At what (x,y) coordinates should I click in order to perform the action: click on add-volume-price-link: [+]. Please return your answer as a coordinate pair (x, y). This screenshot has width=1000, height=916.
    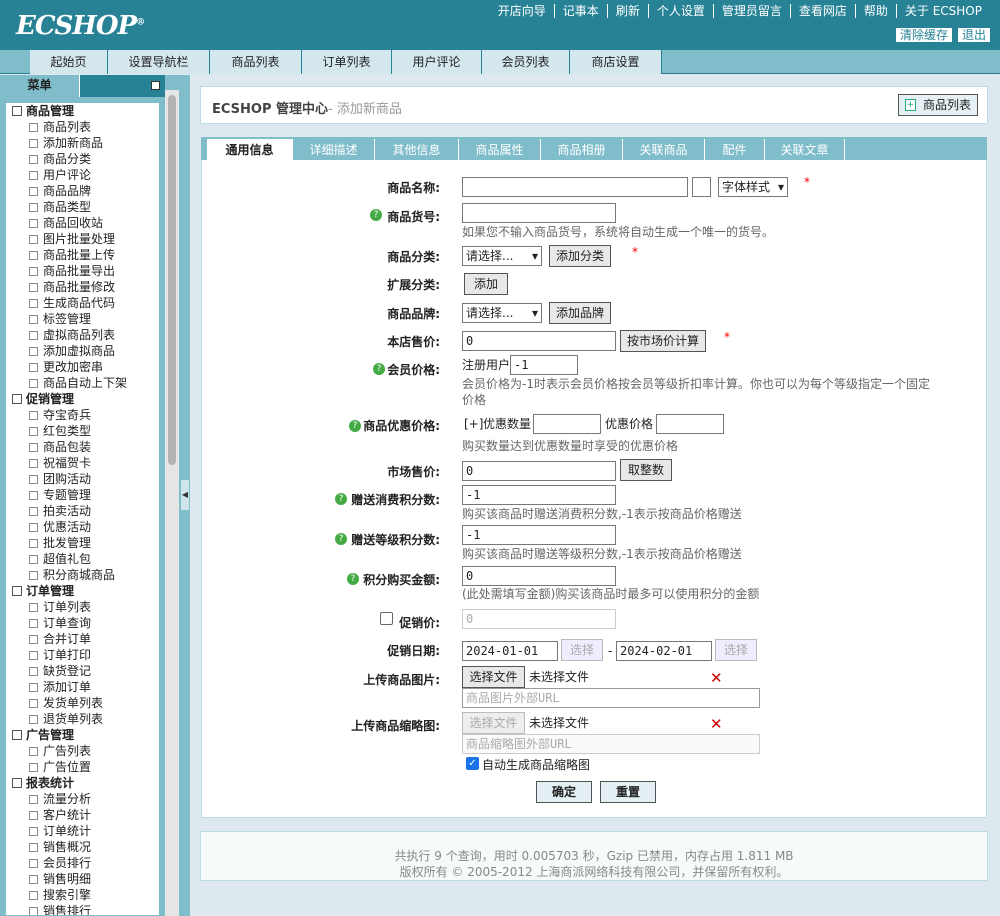
    Looking at the image, I should click on (473, 424).